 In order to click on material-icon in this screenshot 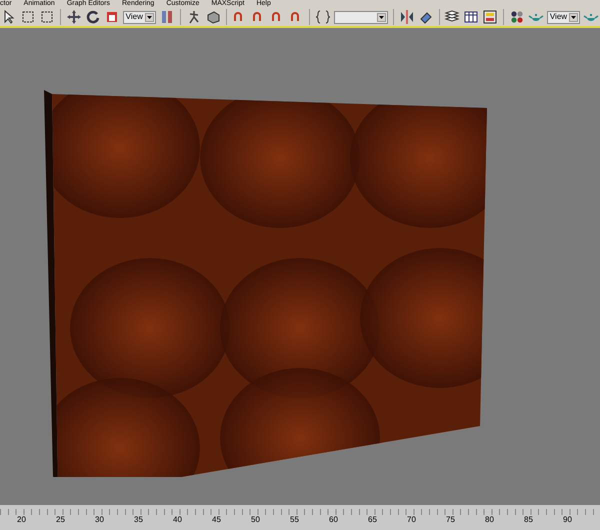, I will do `click(516, 17)`.